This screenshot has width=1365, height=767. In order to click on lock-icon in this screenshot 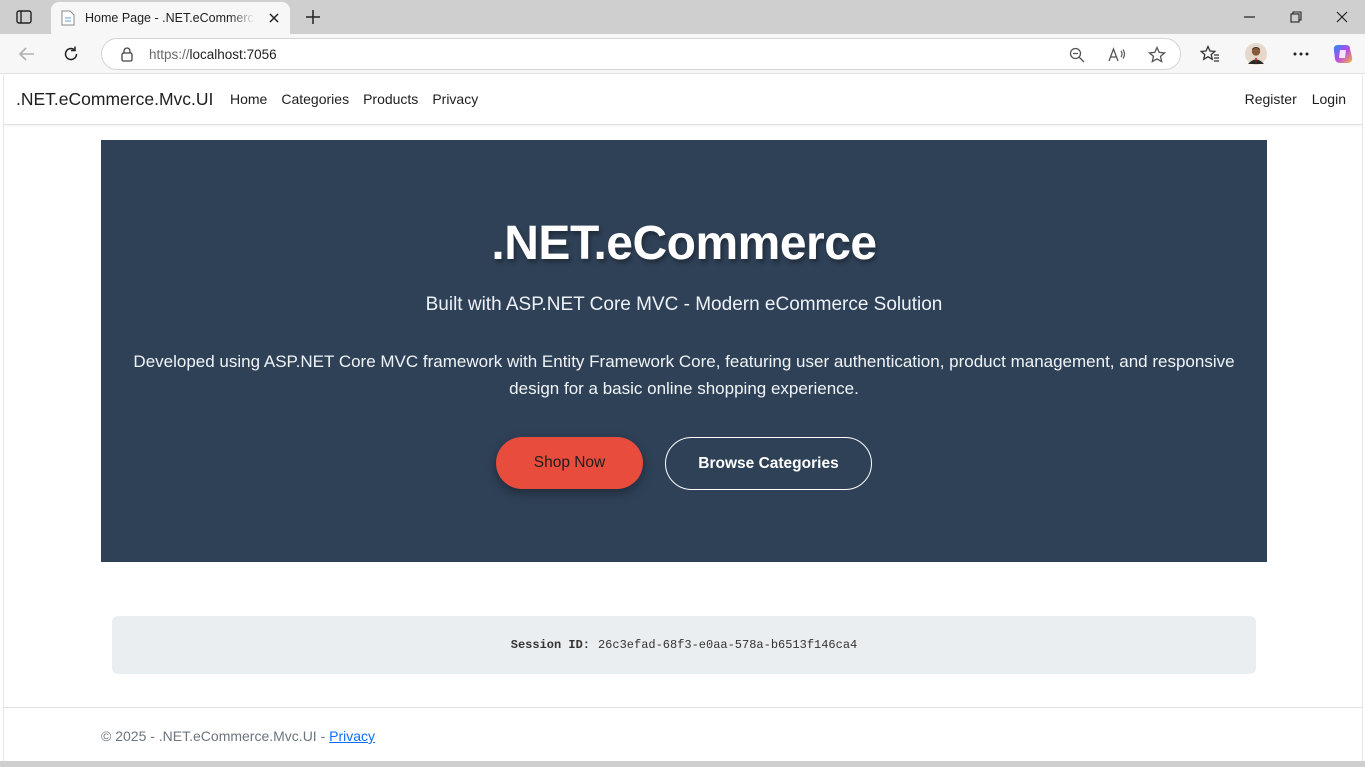, I will do `click(127, 54)`.